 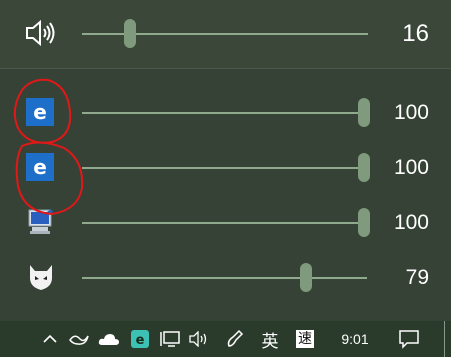 I want to click on edge-tray-icon: e, so click(x=140, y=339).